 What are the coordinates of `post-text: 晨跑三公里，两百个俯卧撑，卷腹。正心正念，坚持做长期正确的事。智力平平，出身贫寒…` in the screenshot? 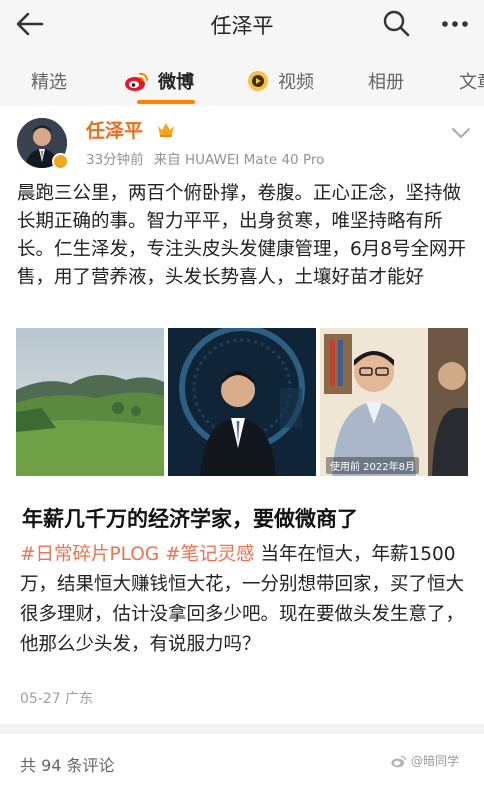 It's located at (242, 235).